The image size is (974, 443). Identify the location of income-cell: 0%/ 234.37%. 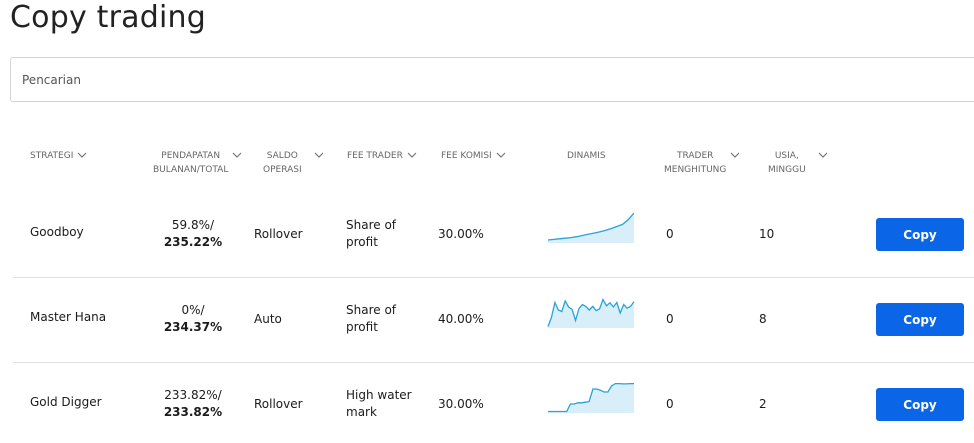
(193, 319).